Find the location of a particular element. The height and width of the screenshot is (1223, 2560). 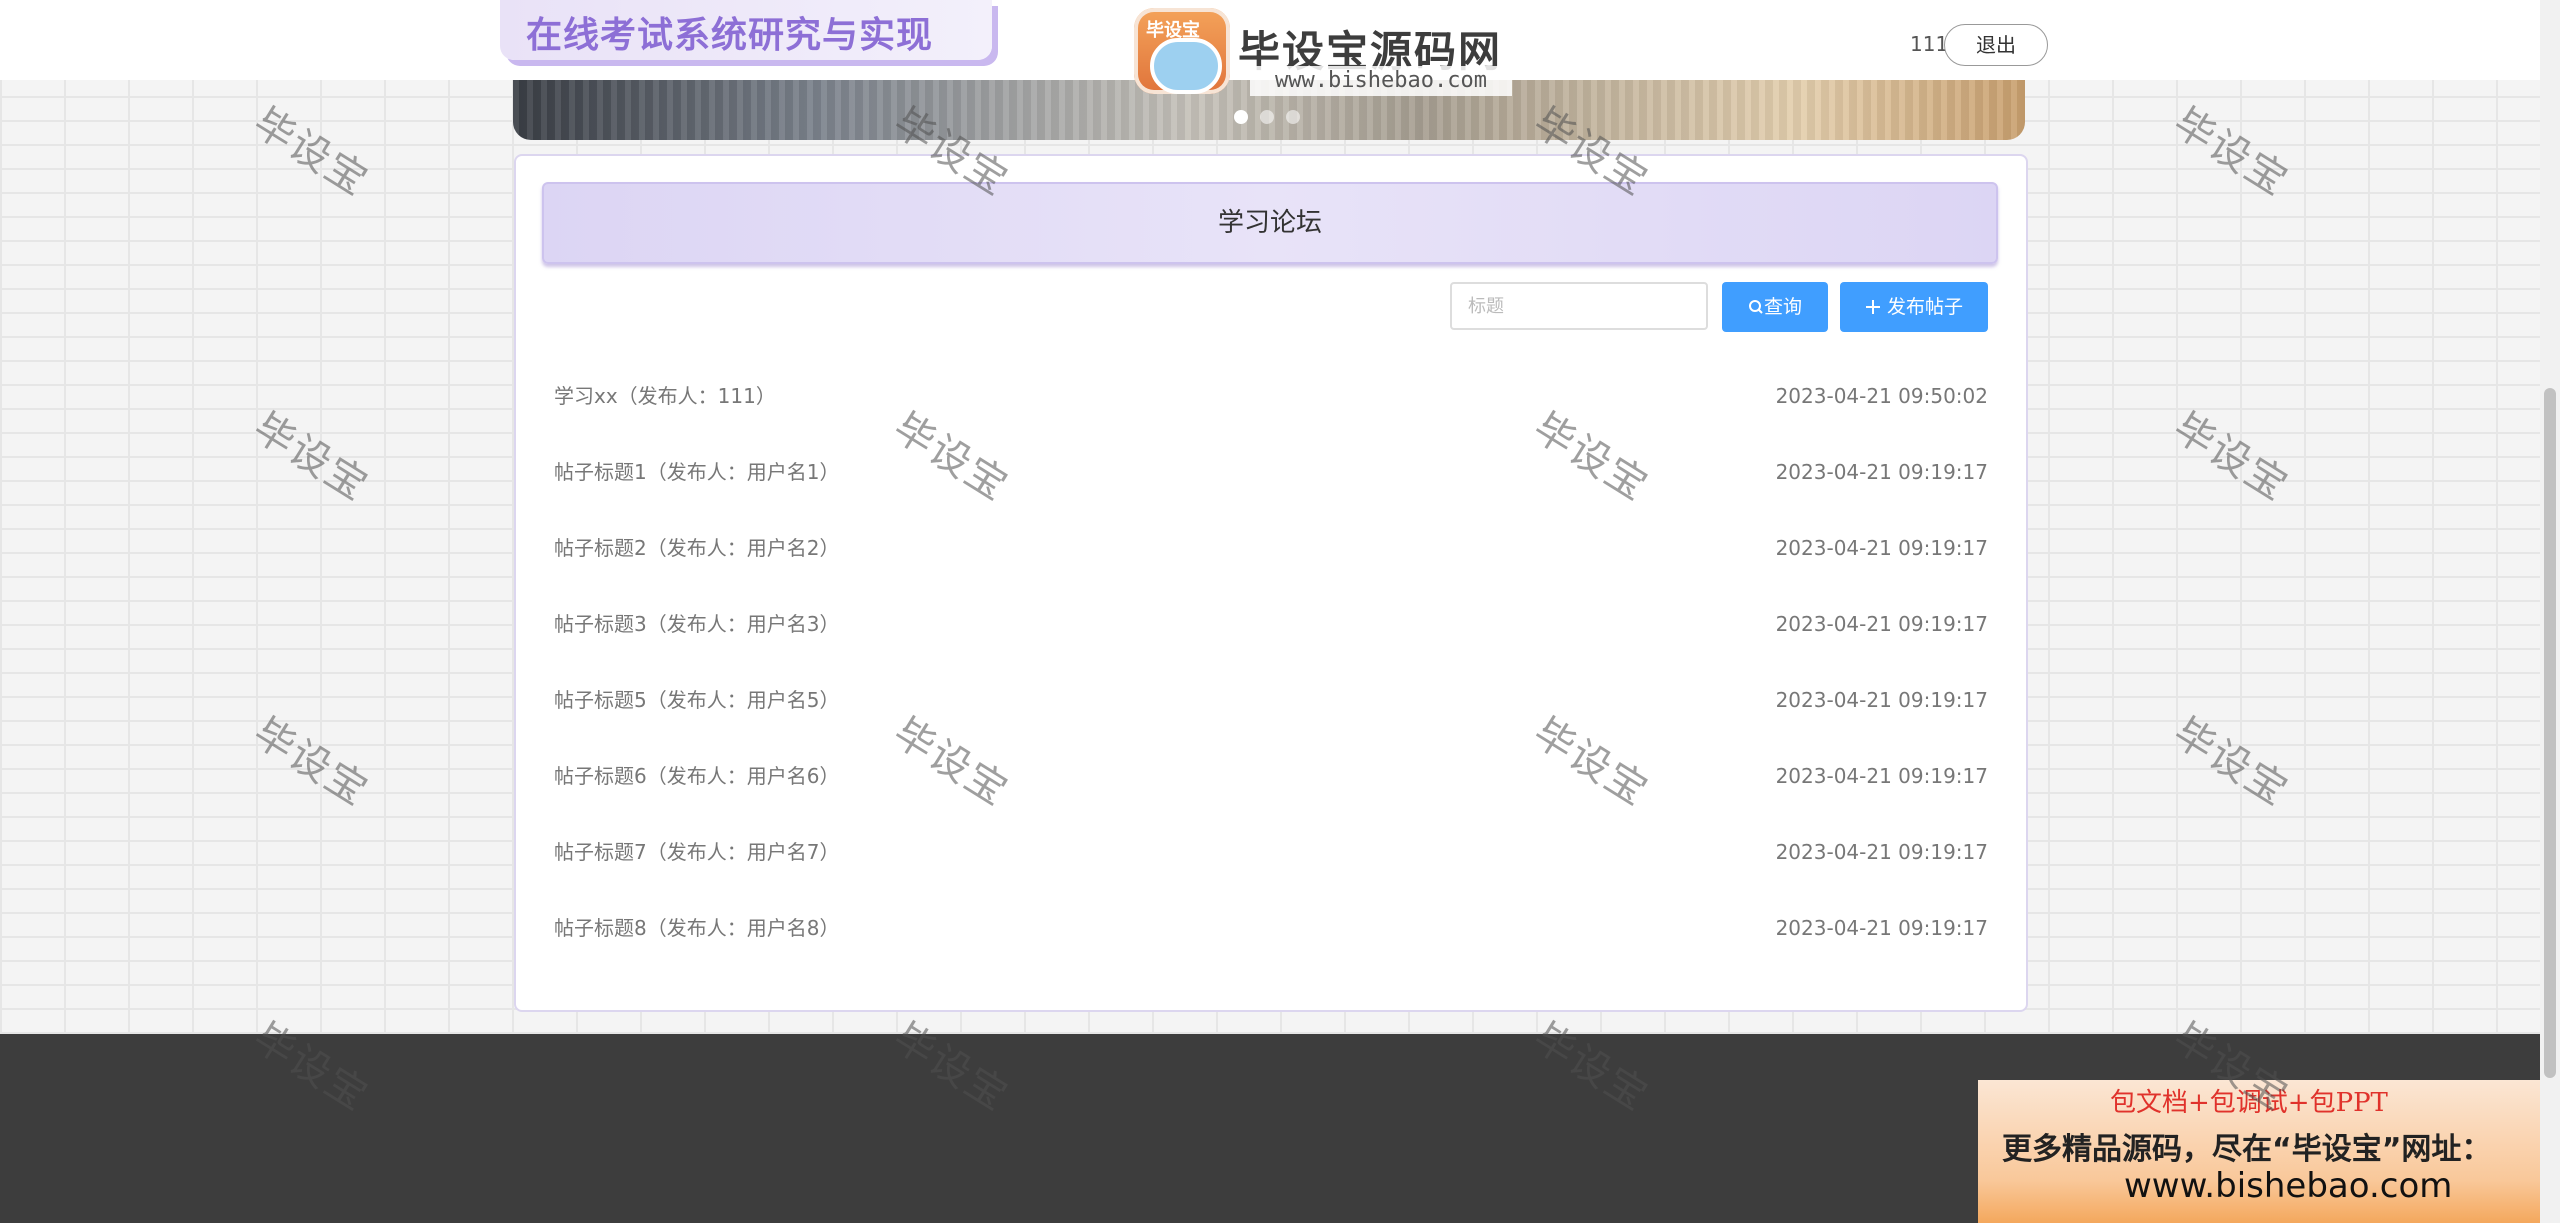

new-post-button: 发布帖子 is located at coordinates (1914, 307).